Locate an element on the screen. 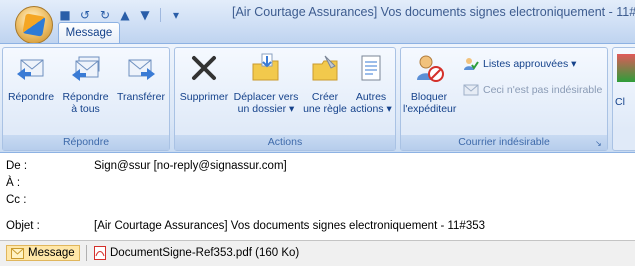 This screenshot has height=266, width=635. group-next-partial: Cl is located at coordinates (623, 99).